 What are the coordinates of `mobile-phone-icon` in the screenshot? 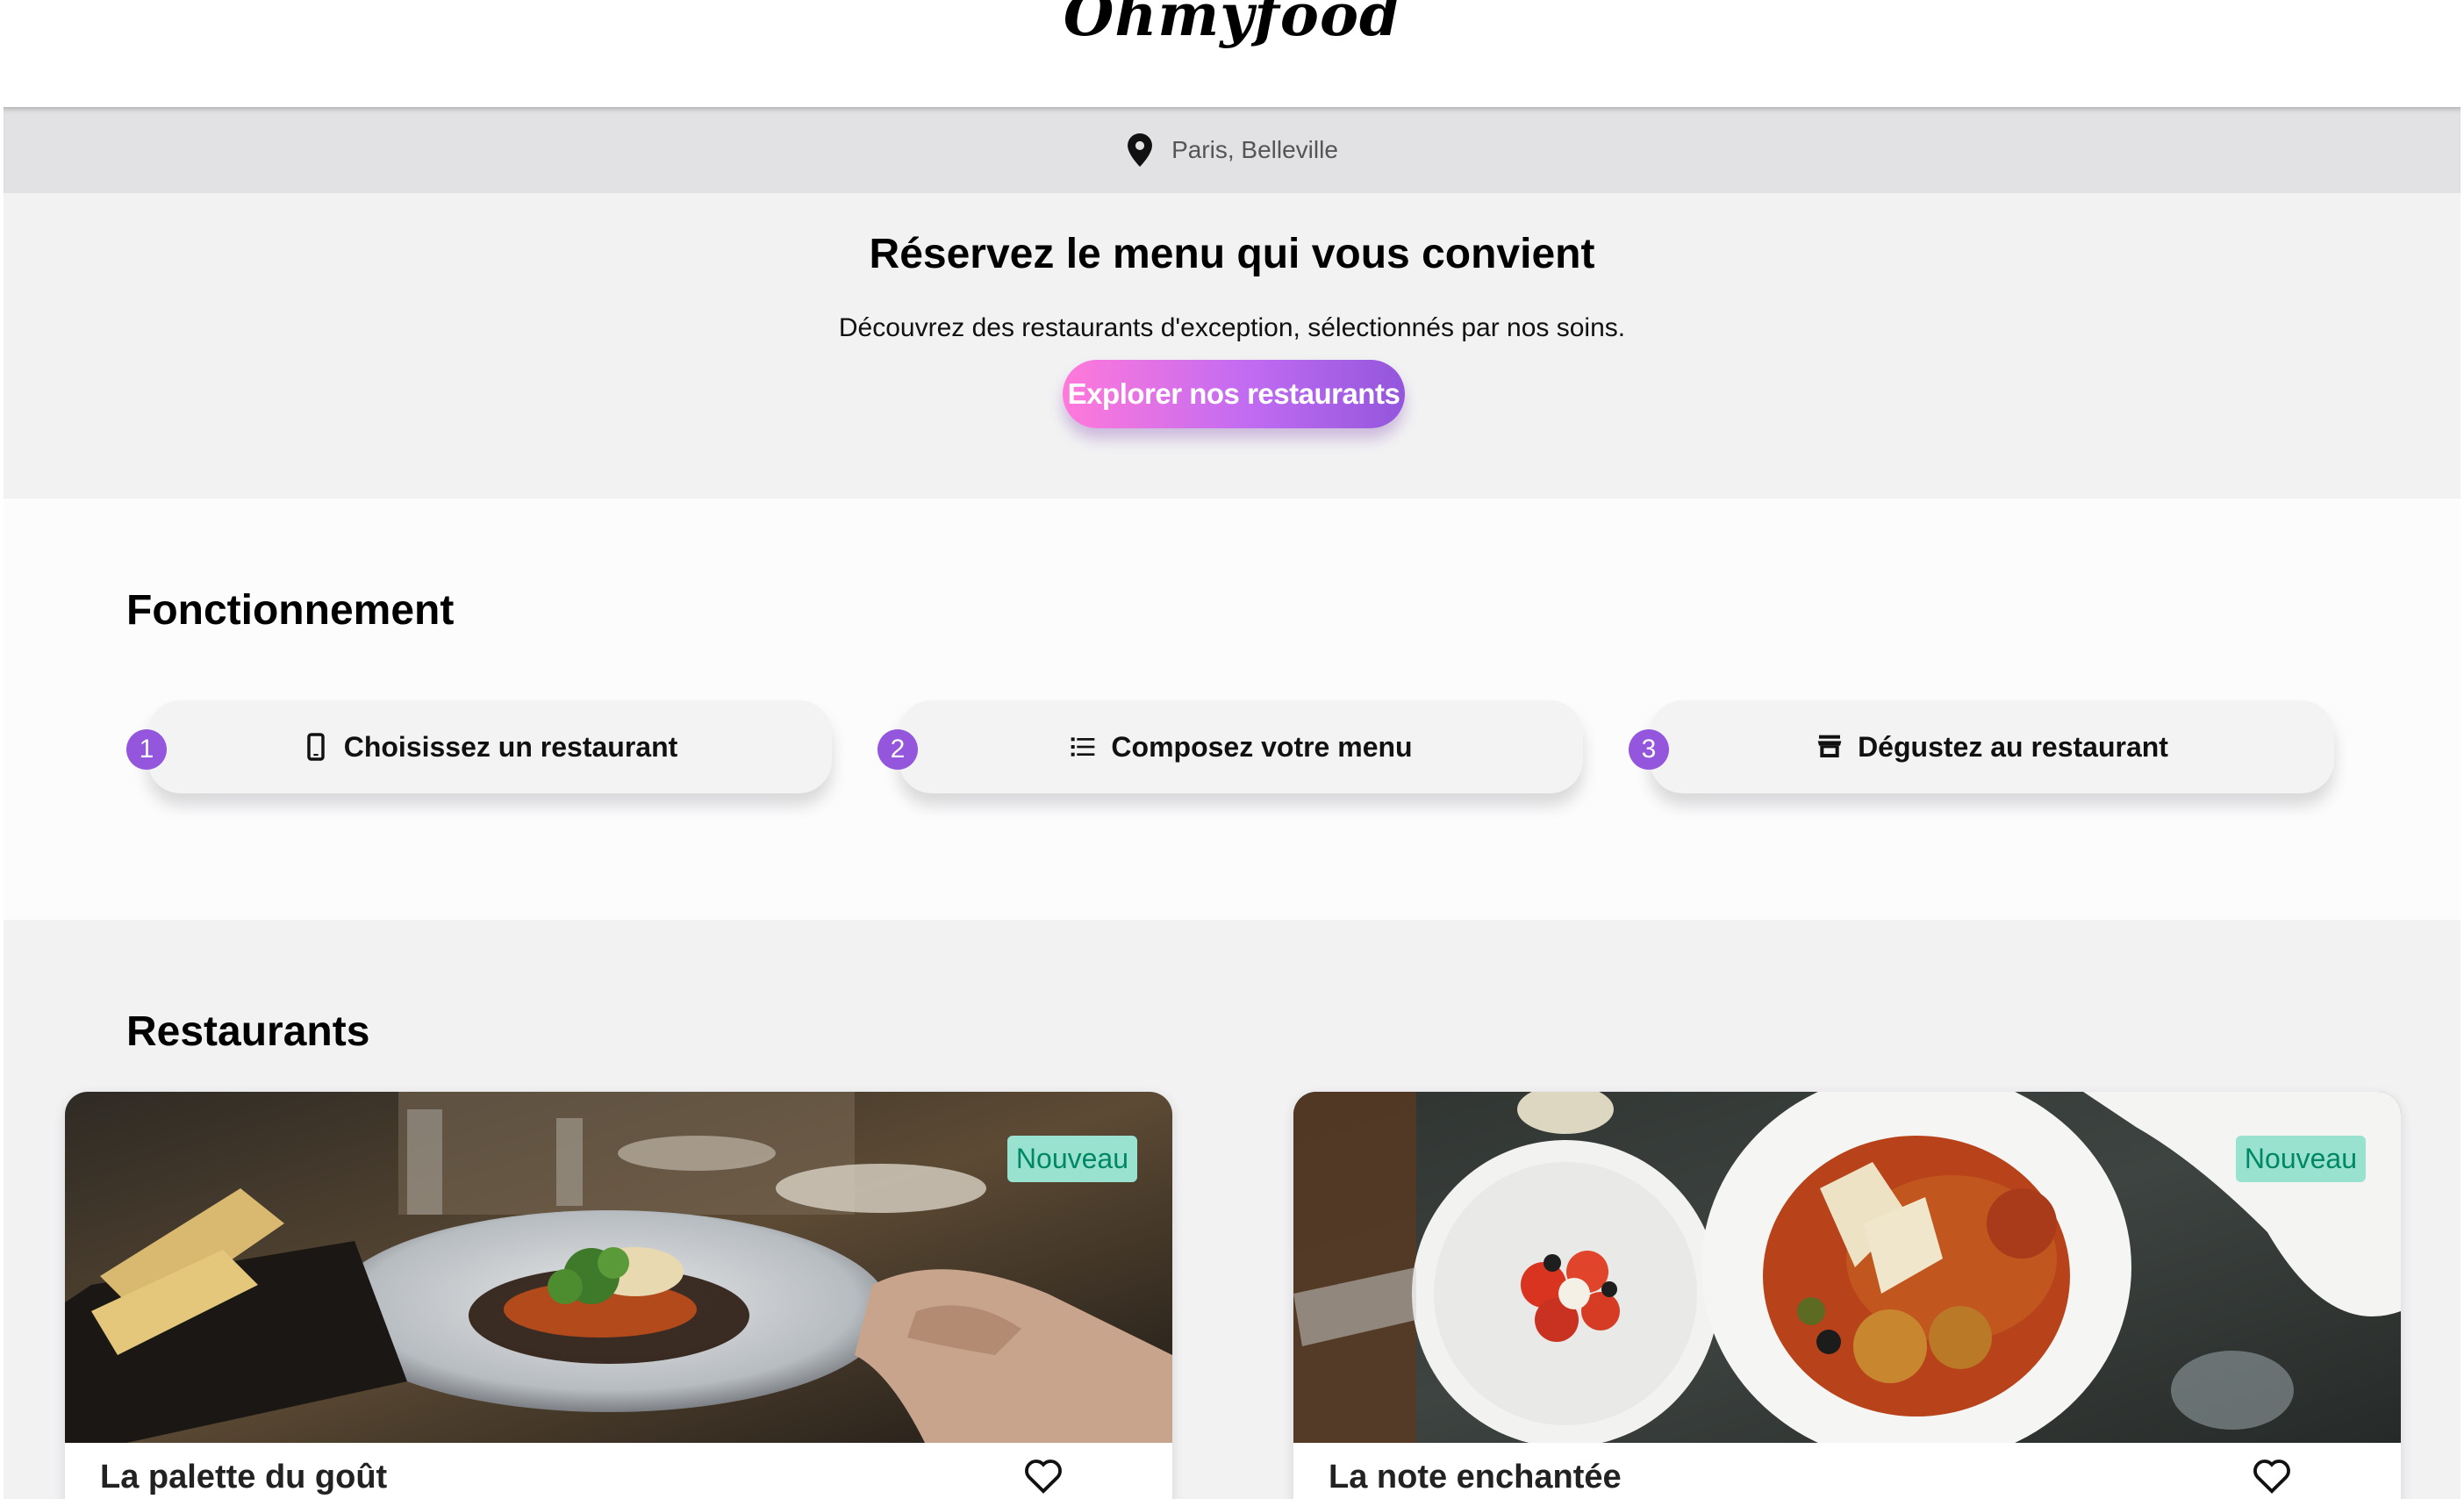 It's located at (315, 747).